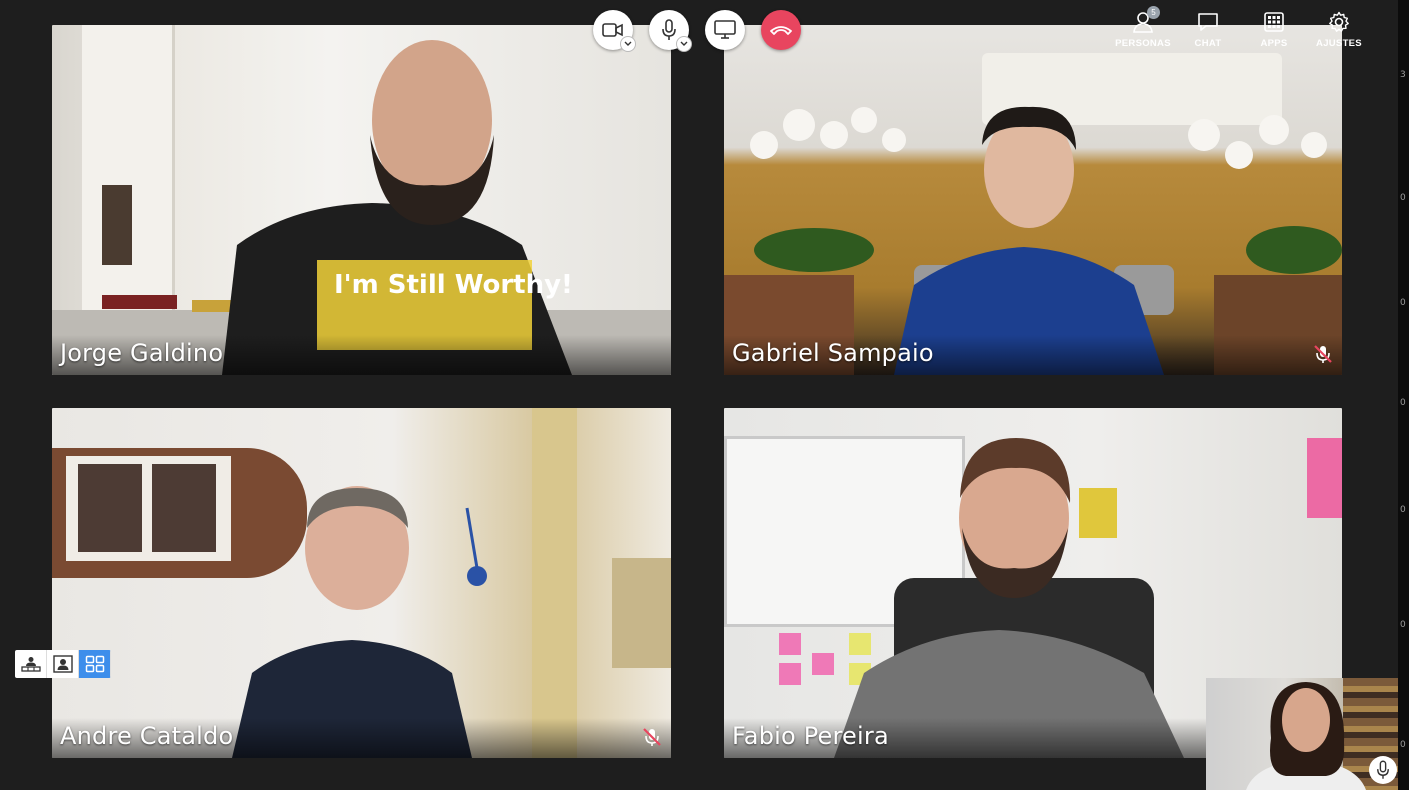 The width and height of the screenshot is (1409, 790). Describe the element at coordinates (1274, 22) in the screenshot. I see `apps-grid-icon` at that location.